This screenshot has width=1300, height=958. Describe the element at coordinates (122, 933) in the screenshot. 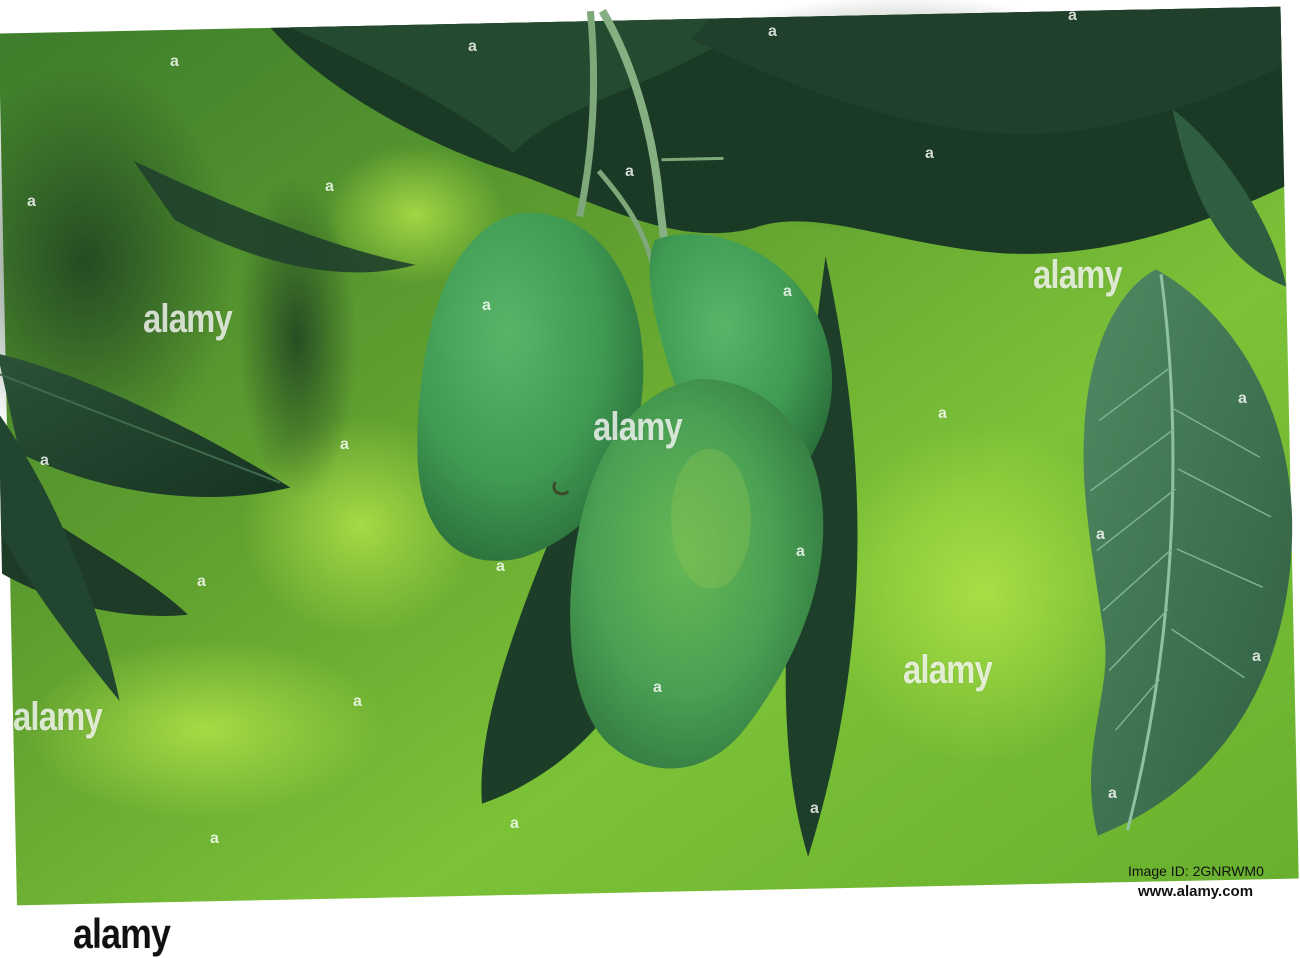

I see `alamy-logo: alamy` at that location.